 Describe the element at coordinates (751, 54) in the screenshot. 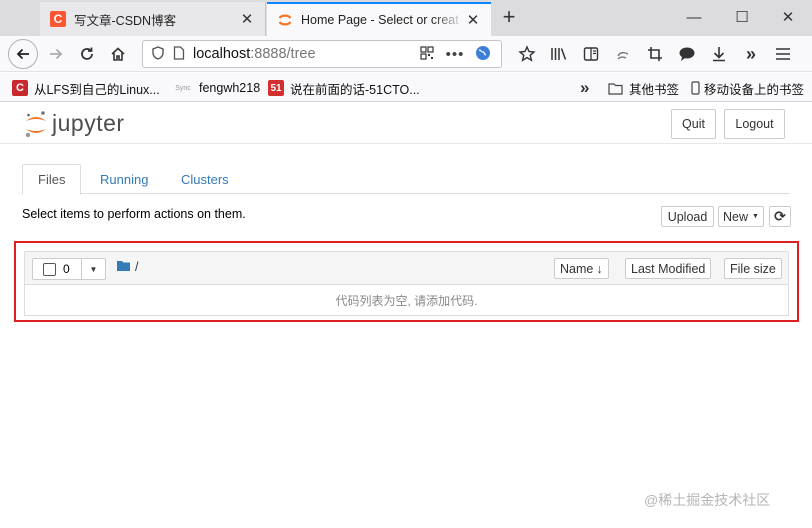

I see `overflow-icon: »` at that location.